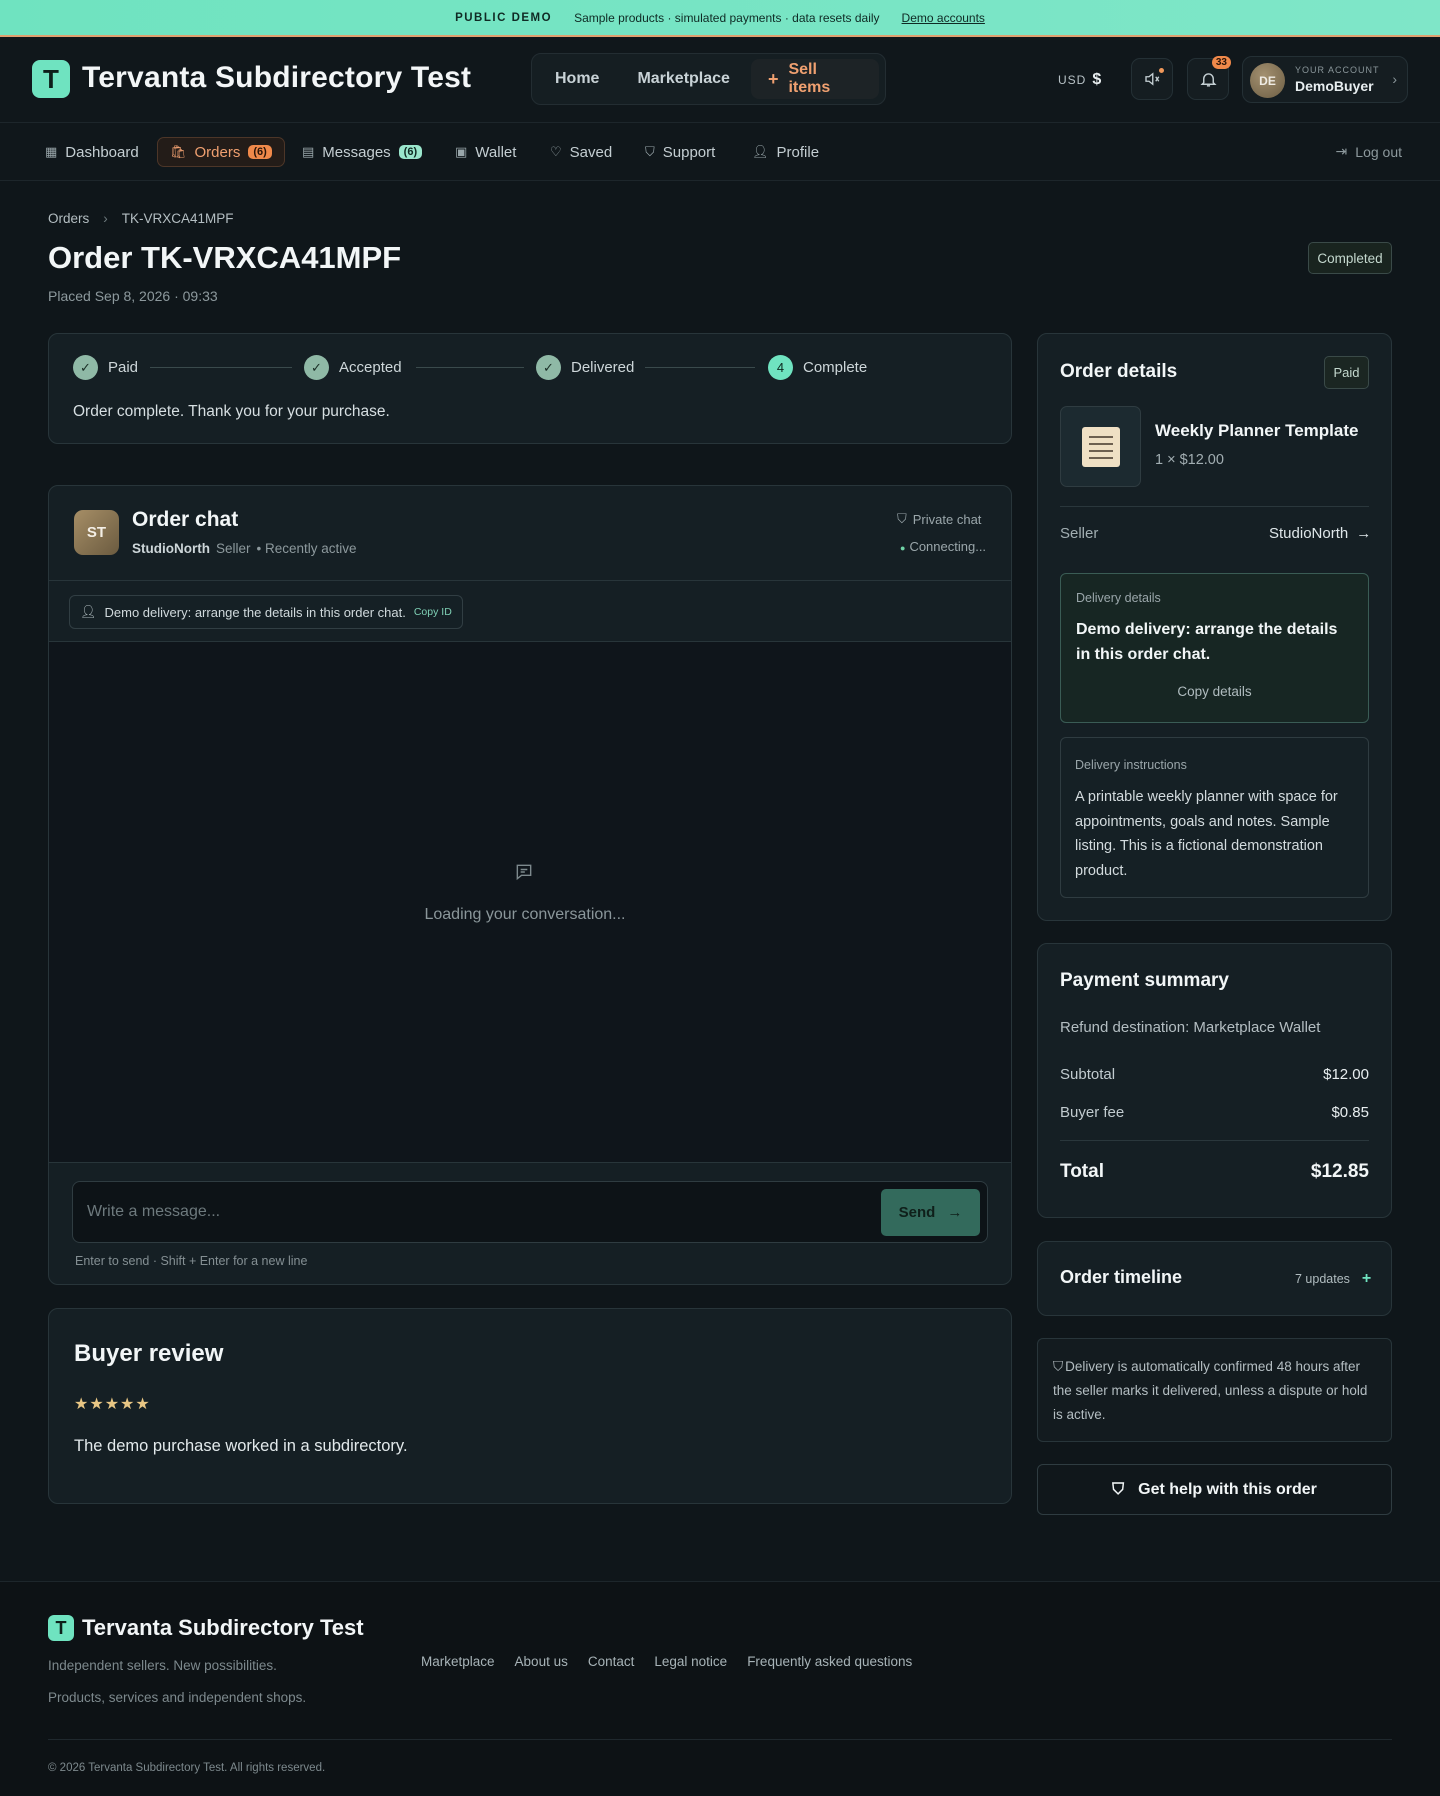 Image resolution: width=1440 pixels, height=1796 pixels. Describe the element at coordinates (162, 1665) in the screenshot. I see `footer-tagline: Independent sellers. New possibilities.` at that location.